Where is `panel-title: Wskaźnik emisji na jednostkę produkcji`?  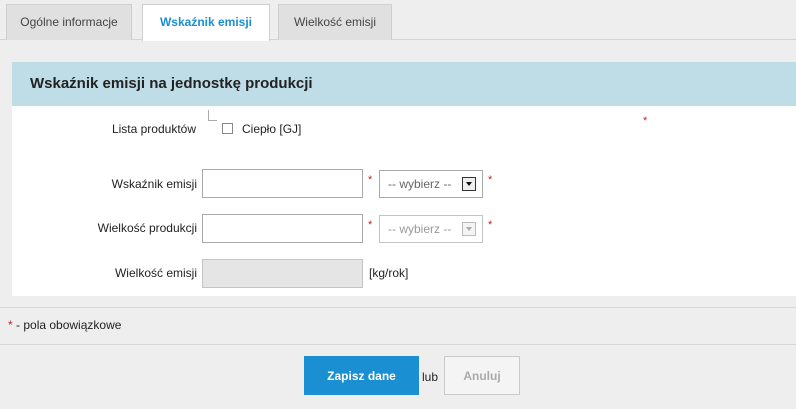 panel-title: Wskaźnik emisji na jednostkę produkcji is located at coordinates (404, 84).